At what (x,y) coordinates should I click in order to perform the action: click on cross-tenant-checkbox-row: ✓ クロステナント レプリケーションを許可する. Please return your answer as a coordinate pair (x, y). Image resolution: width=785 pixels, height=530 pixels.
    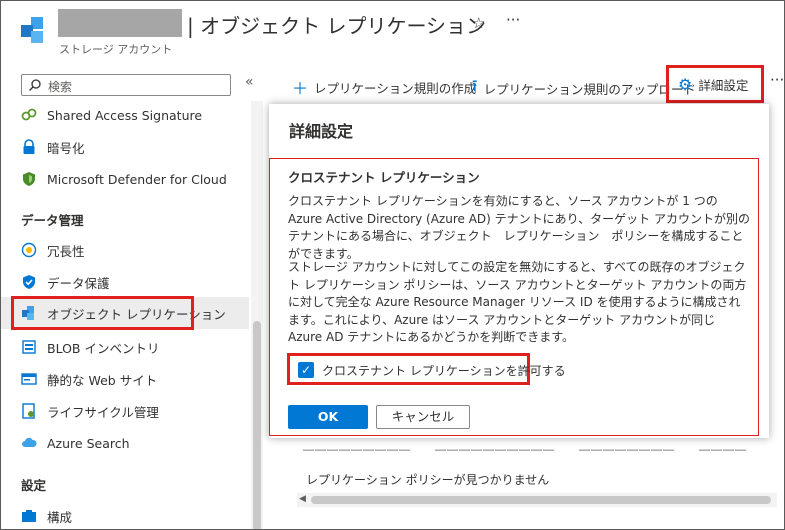
    Looking at the image, I should click on (426, 369).